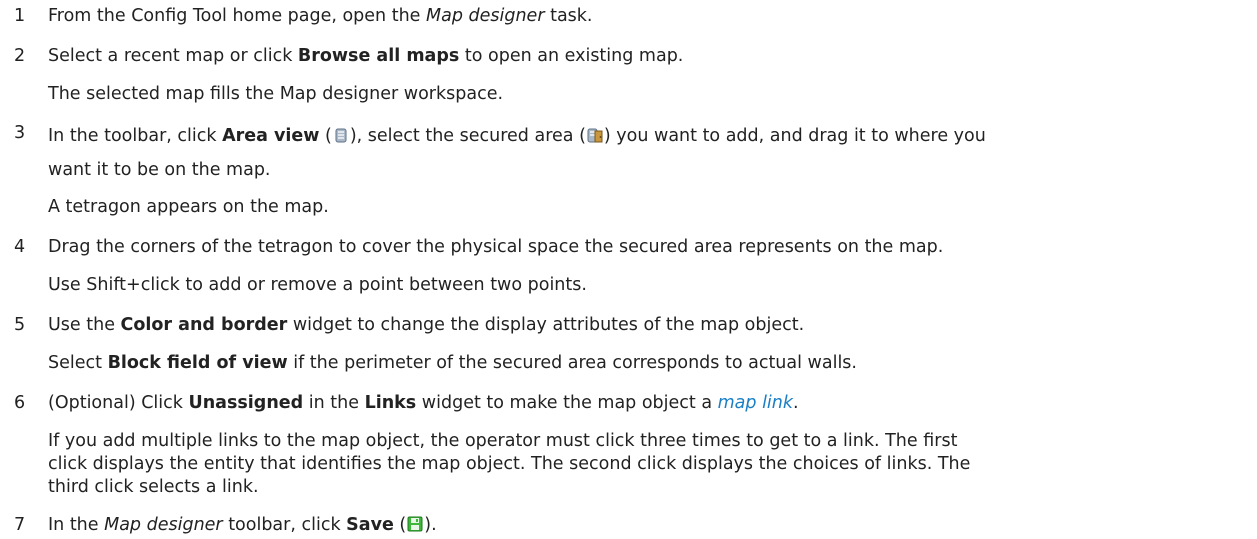  What do you see at coordinates (341, 135) in the screenshot?
I see `area-view-icon` at bounding box center [341, 135].